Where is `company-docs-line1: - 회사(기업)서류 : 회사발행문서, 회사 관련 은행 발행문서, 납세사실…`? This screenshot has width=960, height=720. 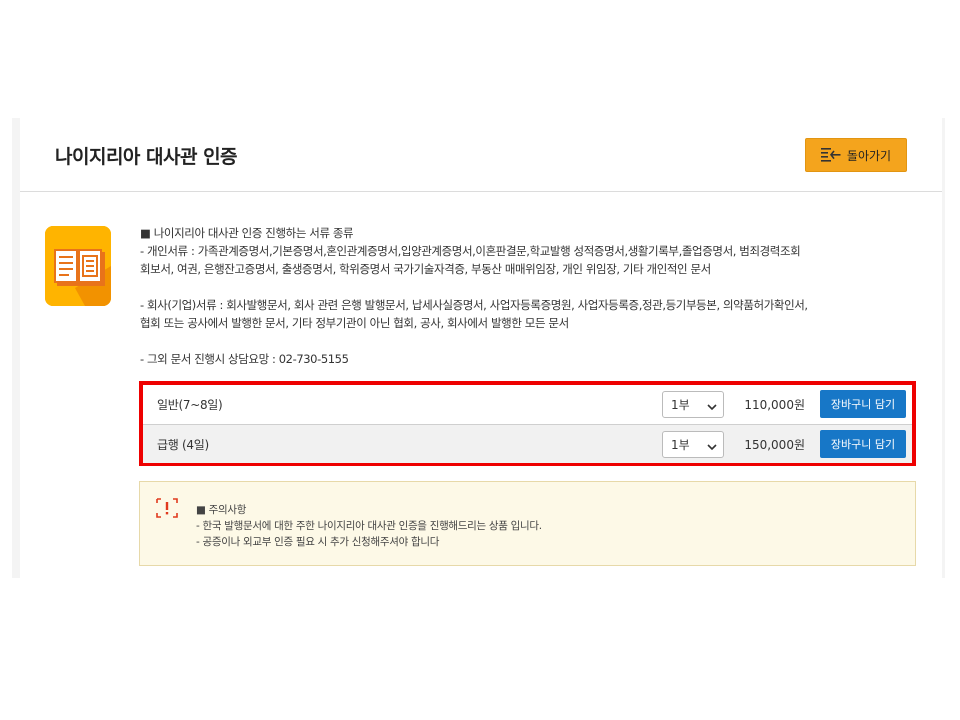
company-docs-line1: - 회사(기업)서류 : 회사발행문서, 회사 관련 은행 발행문서, 납세사실… is located at coordinates (474, 305).